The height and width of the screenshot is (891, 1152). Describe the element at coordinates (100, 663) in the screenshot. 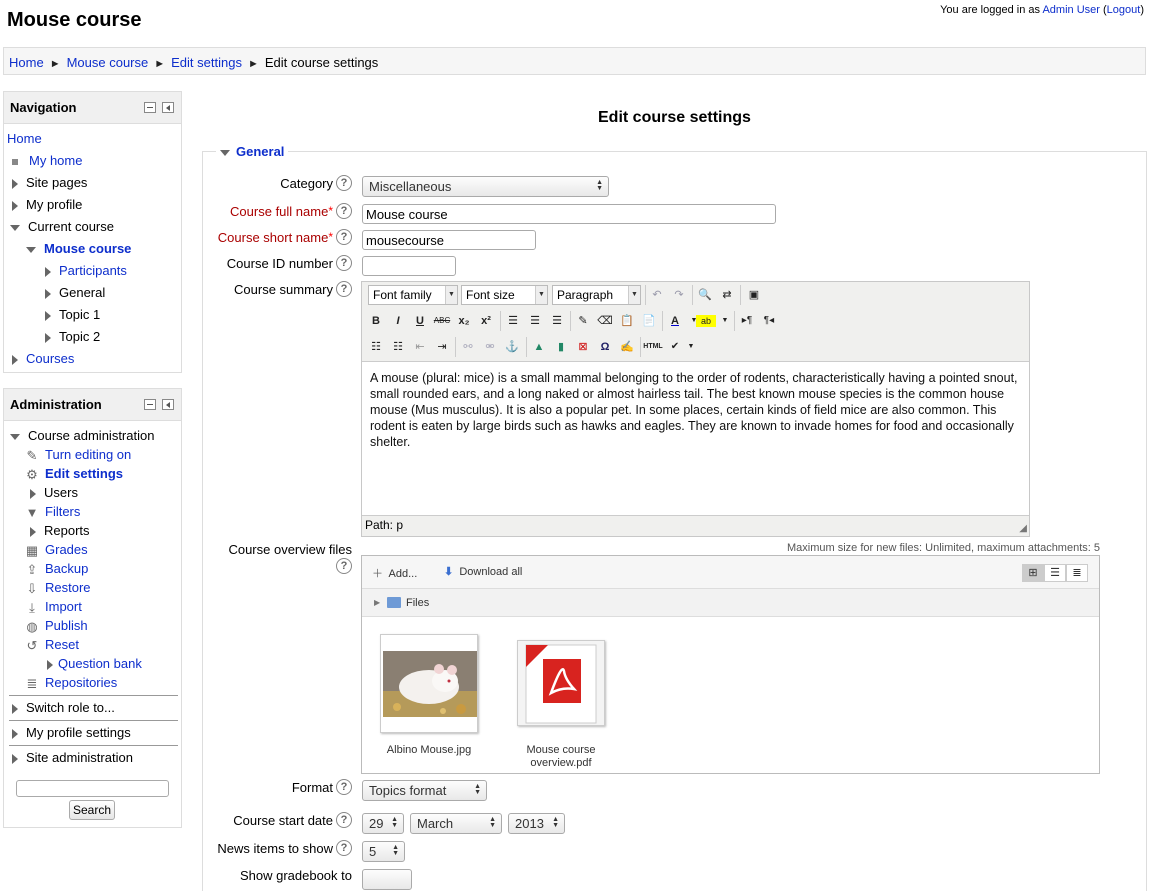

I see `admin-question-bank-link: Question bank` at that location.